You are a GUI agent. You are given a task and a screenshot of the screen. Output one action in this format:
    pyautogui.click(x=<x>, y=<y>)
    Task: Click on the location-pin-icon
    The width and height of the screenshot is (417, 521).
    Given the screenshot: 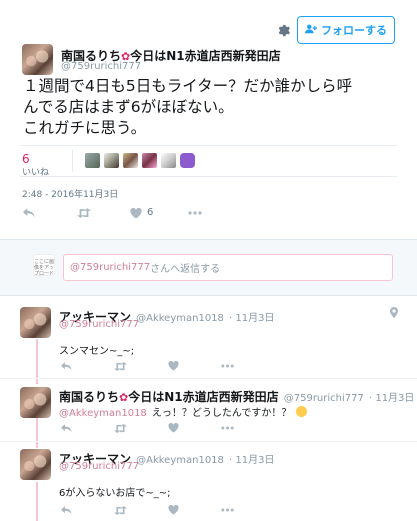 What is the action you would take?
    pyautogui.click(x=394, y=312)
    